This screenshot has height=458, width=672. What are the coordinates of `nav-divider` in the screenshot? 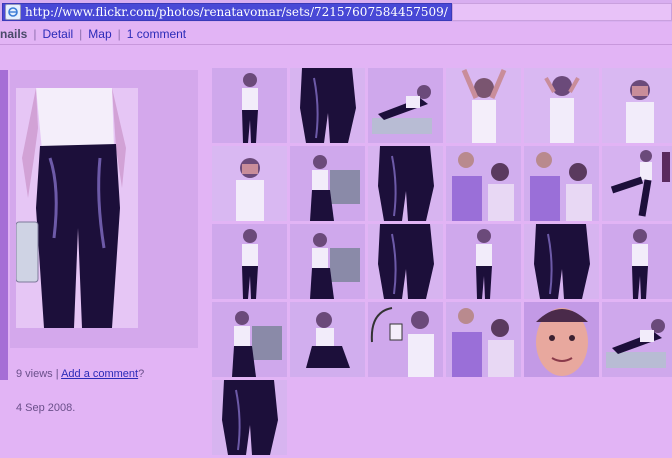 It's located at (336, 44).